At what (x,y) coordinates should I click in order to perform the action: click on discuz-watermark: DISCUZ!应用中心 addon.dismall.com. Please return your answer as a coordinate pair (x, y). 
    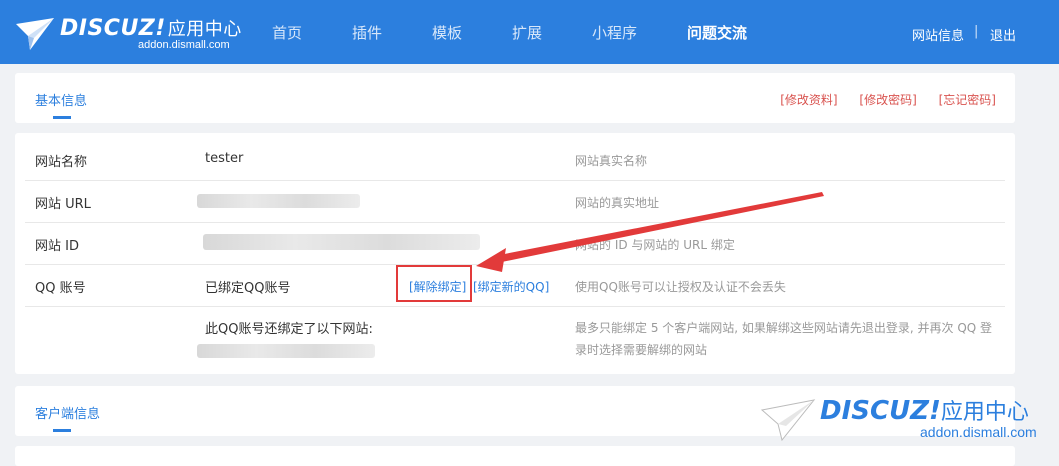
    Looking at the image, I should click on (905, 424).